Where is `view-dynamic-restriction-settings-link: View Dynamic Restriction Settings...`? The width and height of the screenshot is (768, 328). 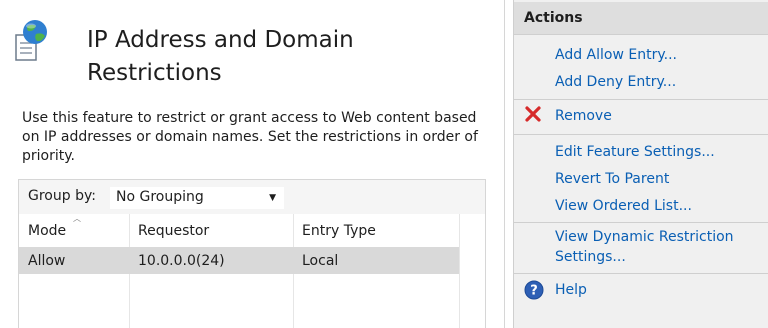
view-dynamic-restriction-settings-link: View Dynamic Restriction Settings... is located at coordinates (644, 247).